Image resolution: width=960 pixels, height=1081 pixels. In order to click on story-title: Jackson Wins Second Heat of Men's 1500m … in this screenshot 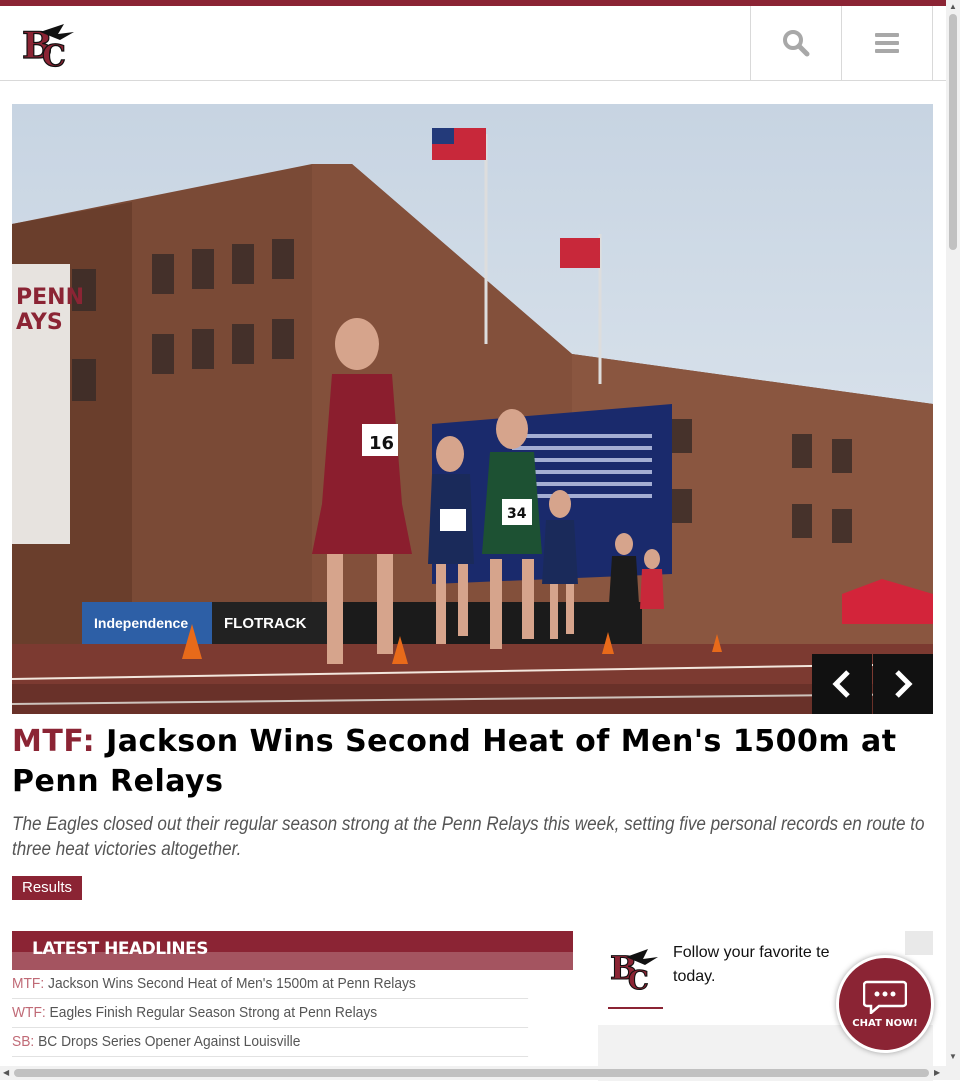, I will do `click(454, 761)`.